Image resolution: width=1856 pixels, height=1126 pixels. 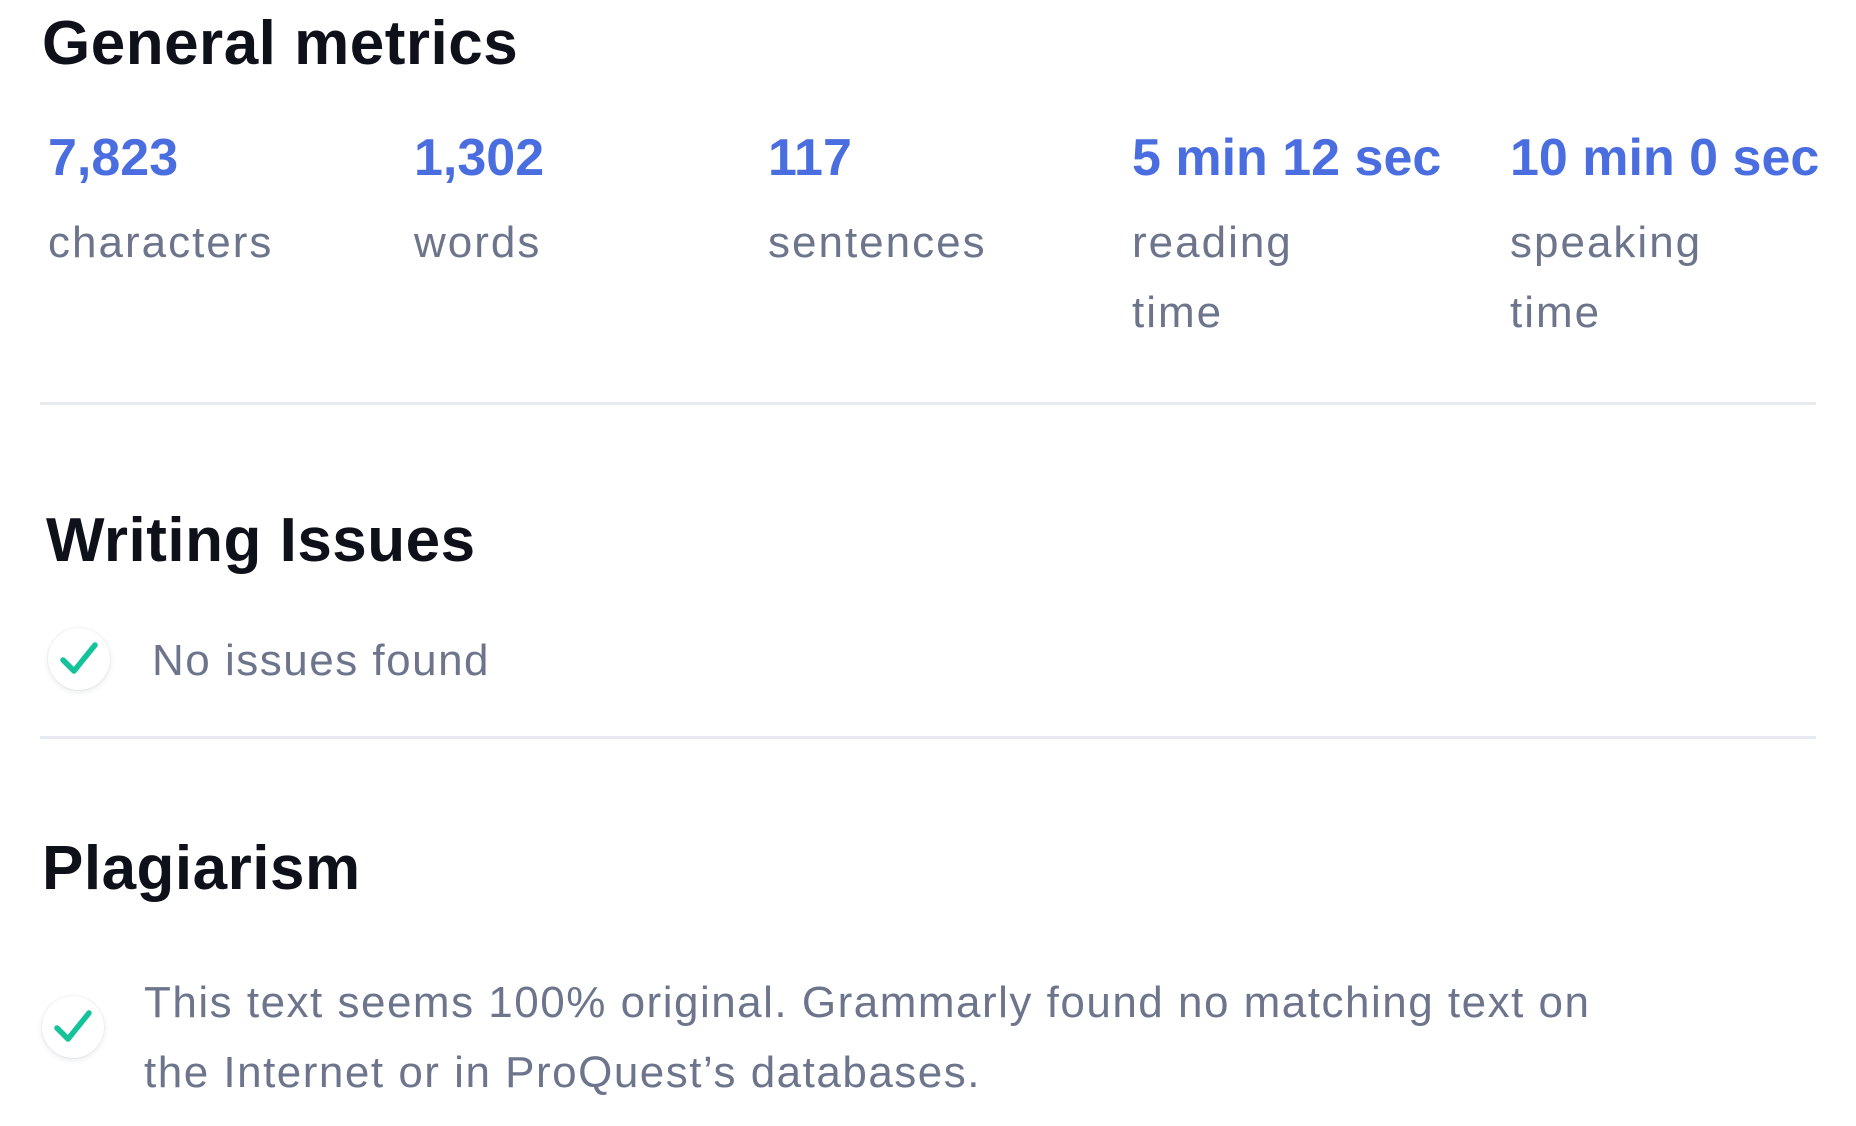 What do you see at coordinates (877, 242) in the screenshot?
I see `metric-label: sentences` at bounding box center [877, 242].